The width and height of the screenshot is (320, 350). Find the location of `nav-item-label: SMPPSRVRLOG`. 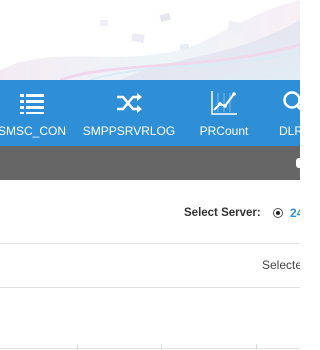

nav-item-label: SMPPSRVRLOG is located at coordinates (129, 131).